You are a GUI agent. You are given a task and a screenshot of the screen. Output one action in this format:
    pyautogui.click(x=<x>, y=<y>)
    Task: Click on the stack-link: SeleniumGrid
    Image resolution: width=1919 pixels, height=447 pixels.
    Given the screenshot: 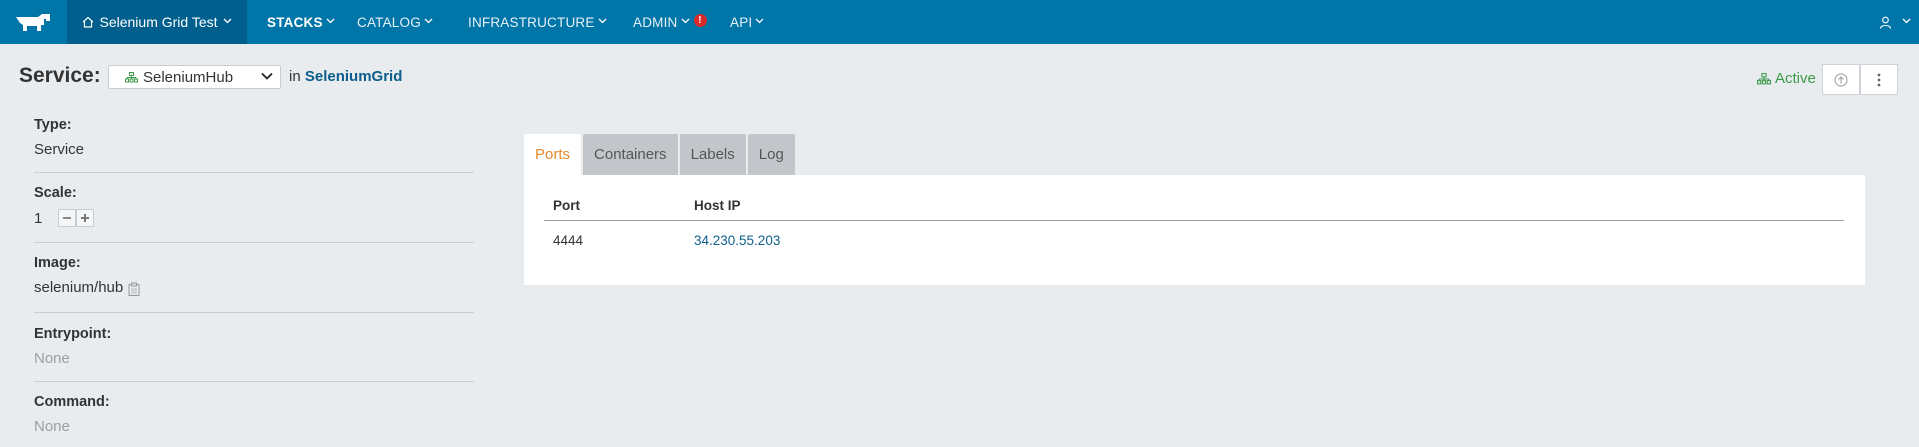 What is the action you would take?
    pyautogui.click(x=354, y=76)
    